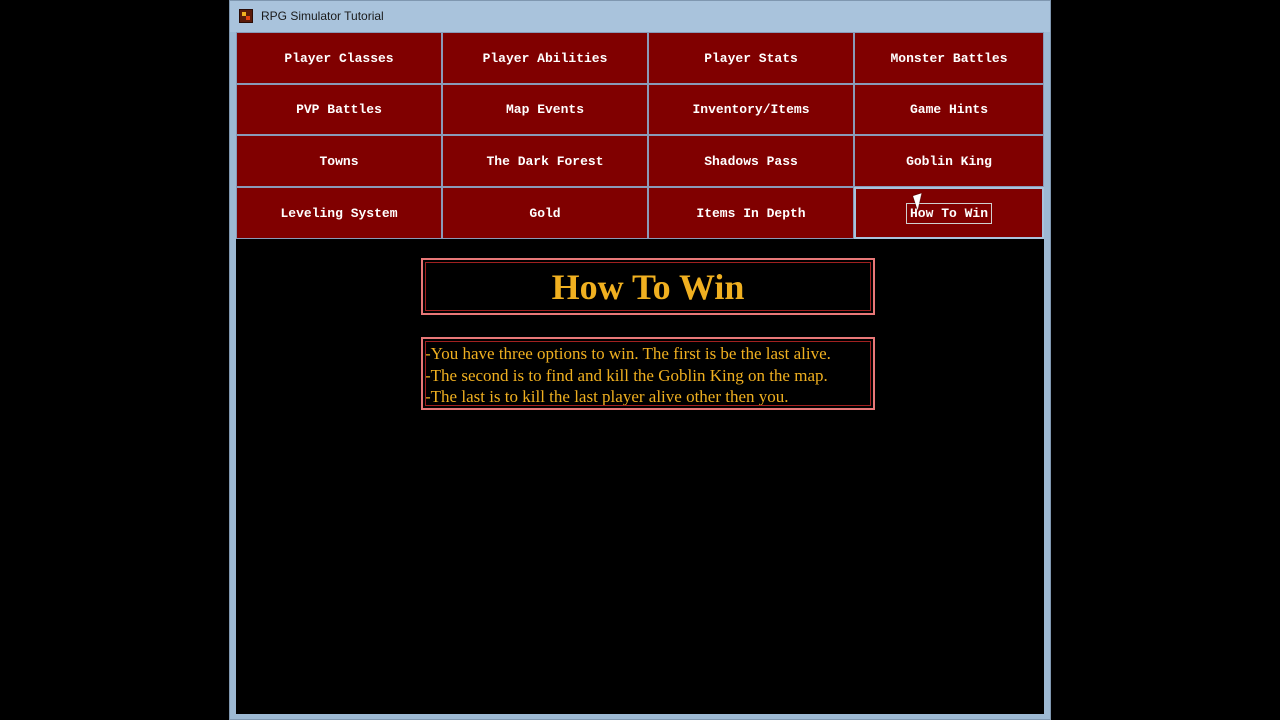 This screenshot has height=720, width=1280. I want to click on pvp-battles-button: PVP Battles, so click(339, 109).